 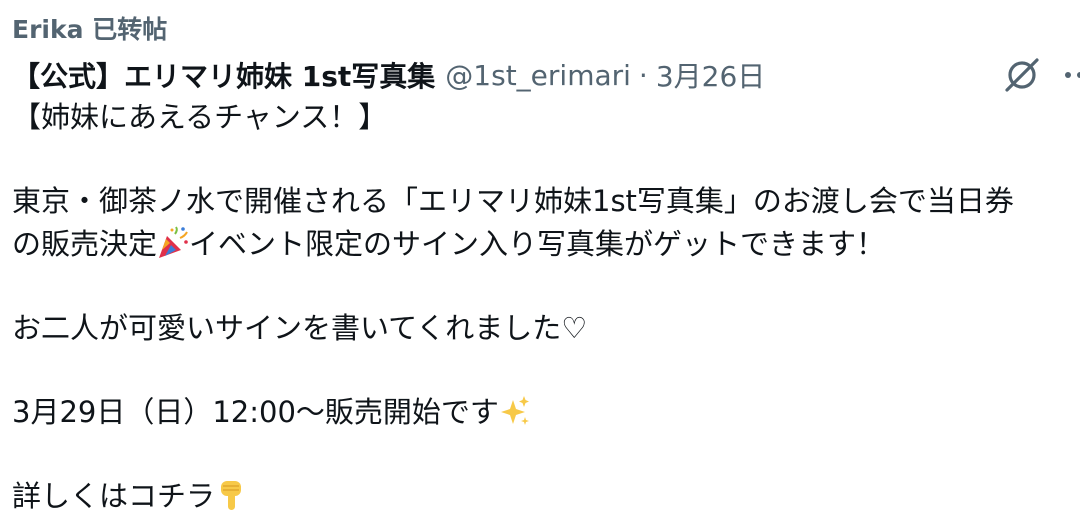 What do you see at coordinates (85, 244) in the screenshot?
I see `tweet-line-3a: の販売決定` at bounding box center [85, 244].